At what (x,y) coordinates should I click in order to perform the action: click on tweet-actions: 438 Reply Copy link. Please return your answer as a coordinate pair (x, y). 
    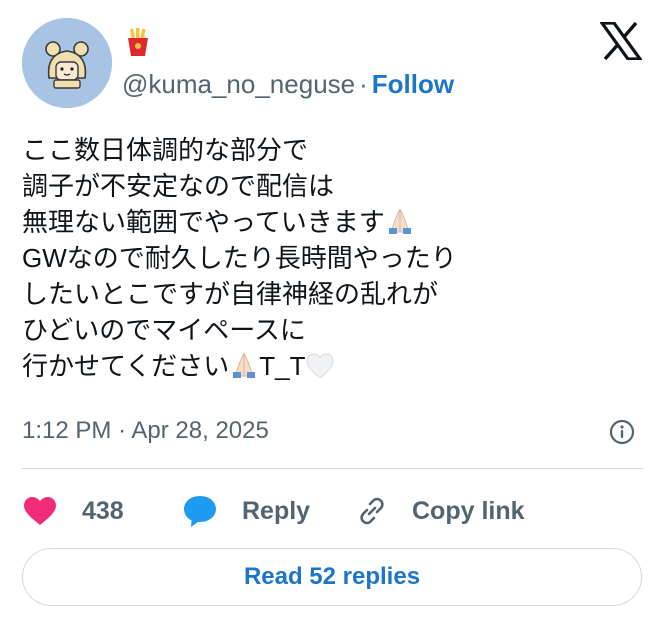
    Looking at the image, I should click on (333, 511).